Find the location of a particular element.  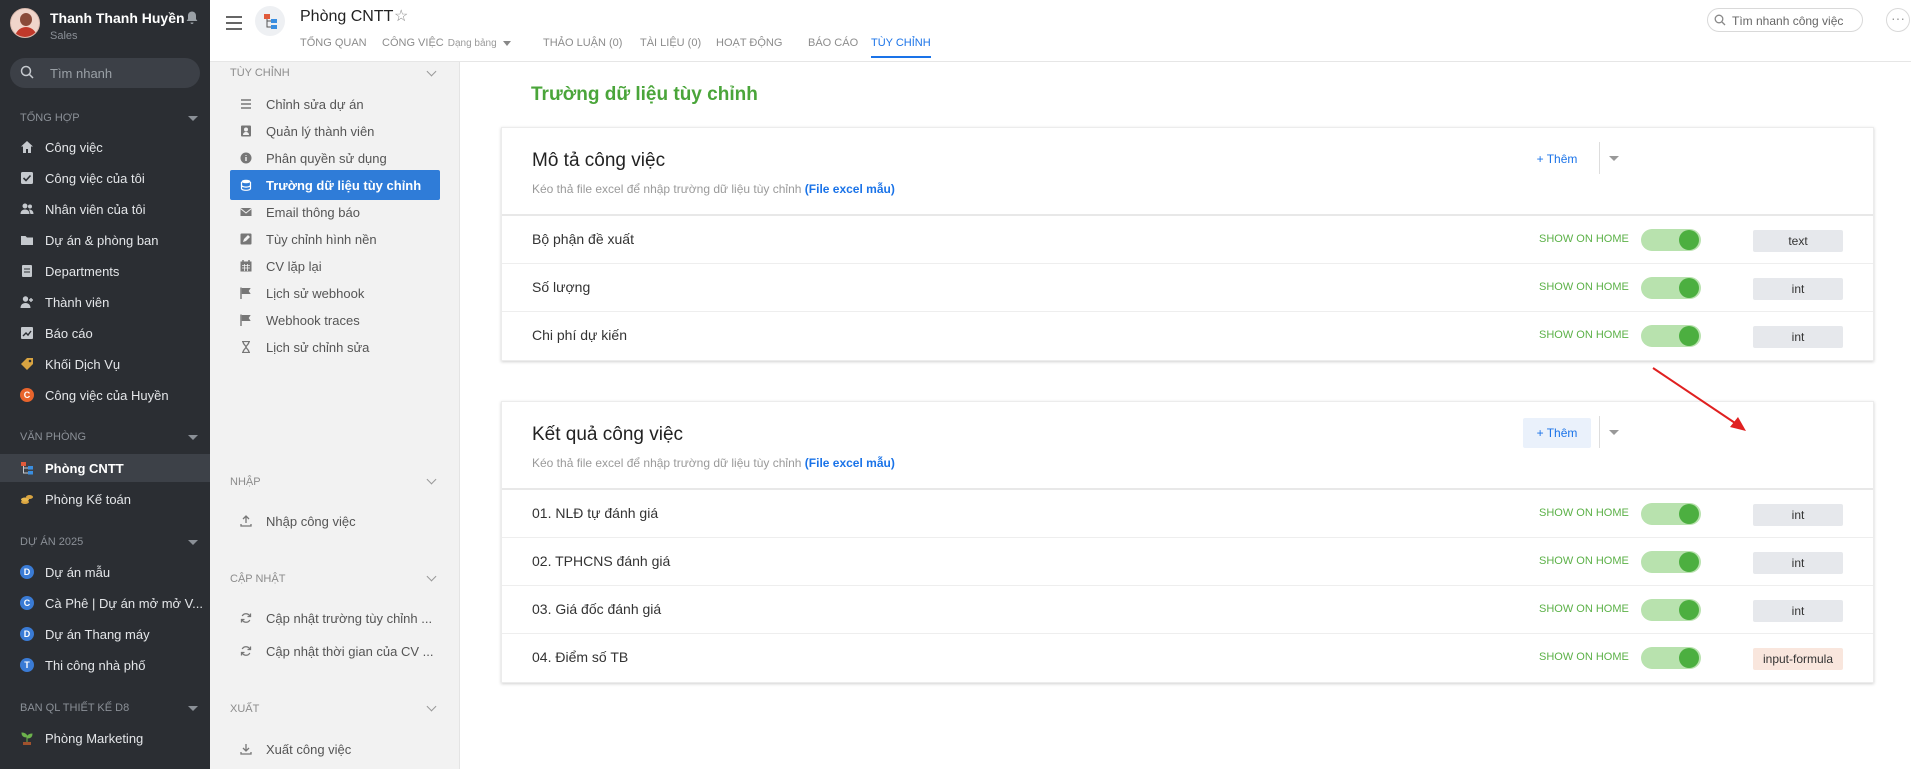

nav-item-cong-viec: Công việc is located at coordinates (105, 147).